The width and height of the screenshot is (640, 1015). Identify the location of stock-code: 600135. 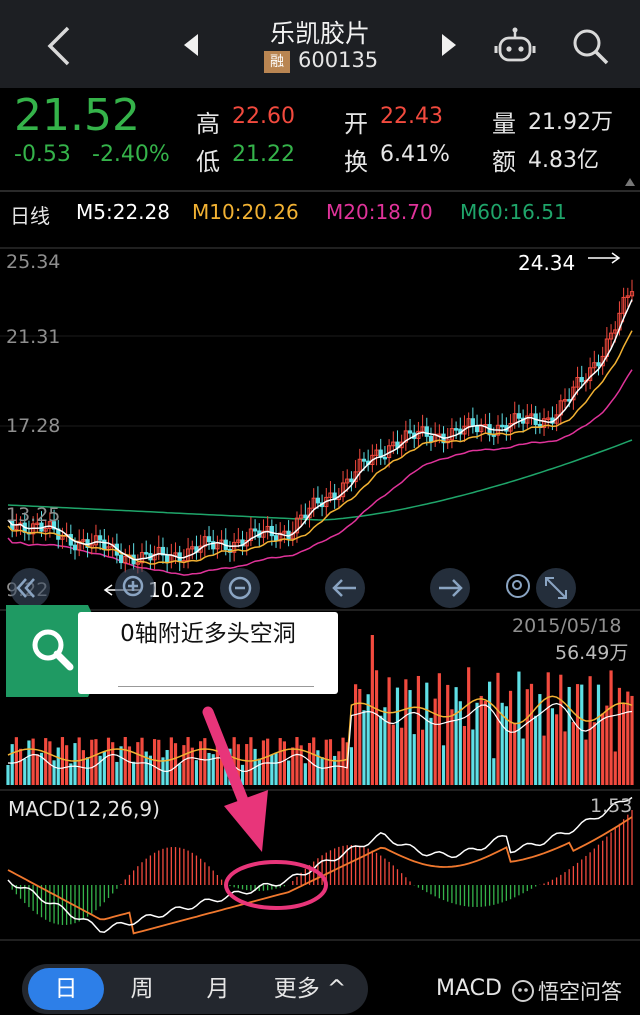
(338, 60).